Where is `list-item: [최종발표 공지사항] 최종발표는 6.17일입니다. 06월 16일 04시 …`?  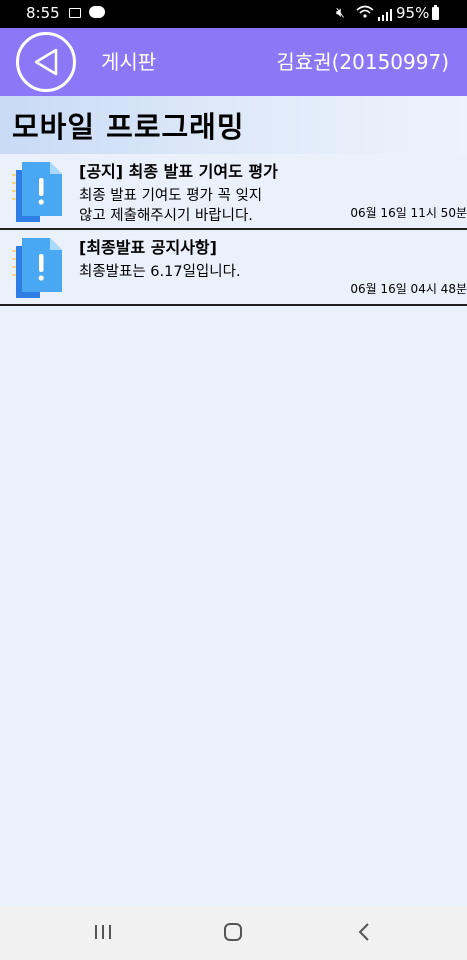
list-item: [최종발표 공지사항] 최종발표는 6.17일입니다. 06월 16일 04시 … is located at coordinates (233, 268).